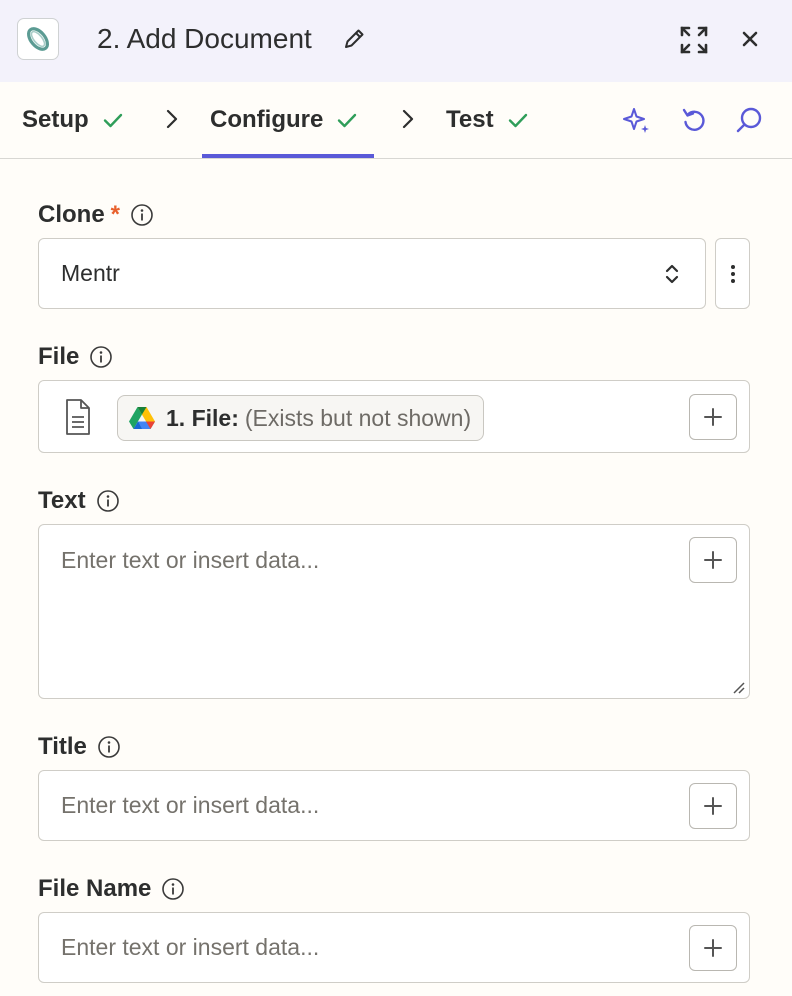 This screenshot has height=996, width=792. I want to click on step-title: 2. Add Document, so click(204, 38).